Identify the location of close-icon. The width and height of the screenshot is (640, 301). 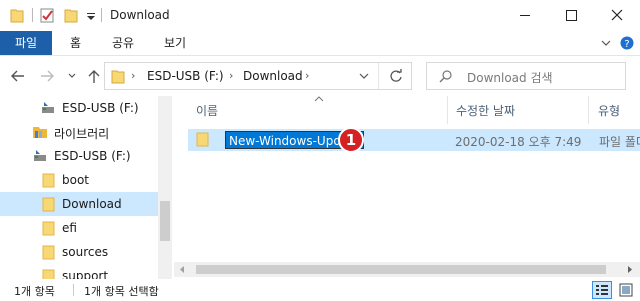
(617, 15).